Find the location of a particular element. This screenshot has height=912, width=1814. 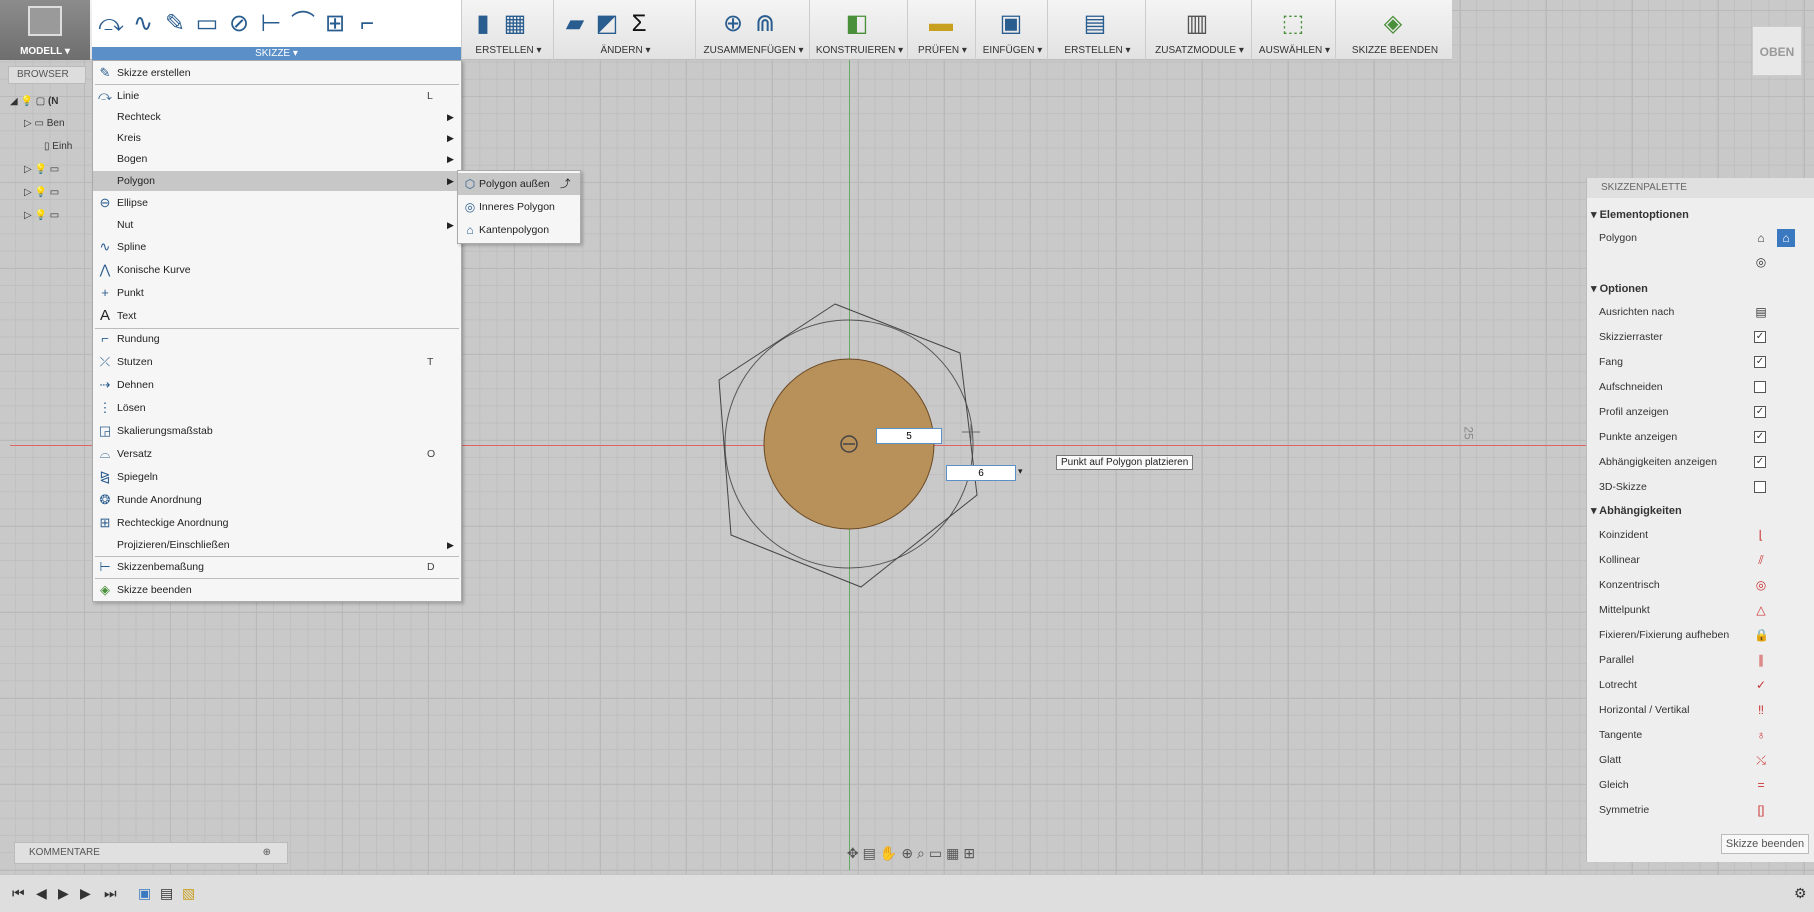

viewports-icon: ⊞ is located at coordinates (971, 853).